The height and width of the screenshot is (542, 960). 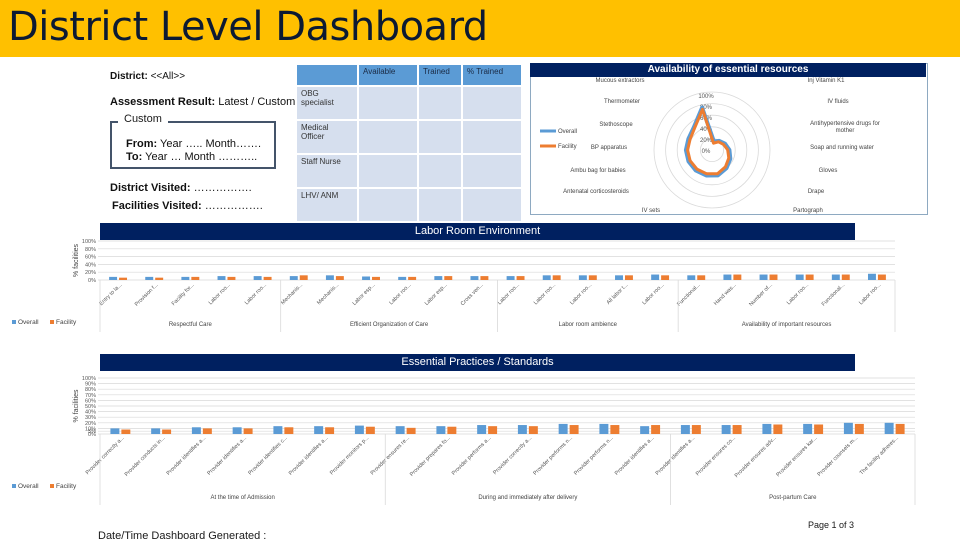 I want to click on labor-room-ytick-label: 80%, so click(x=90, y=250).